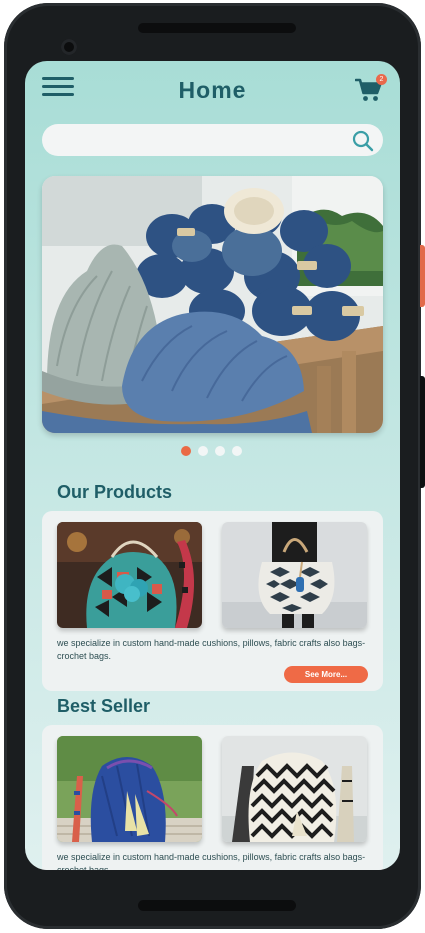  I want to click on power-button, so click(422, 276).